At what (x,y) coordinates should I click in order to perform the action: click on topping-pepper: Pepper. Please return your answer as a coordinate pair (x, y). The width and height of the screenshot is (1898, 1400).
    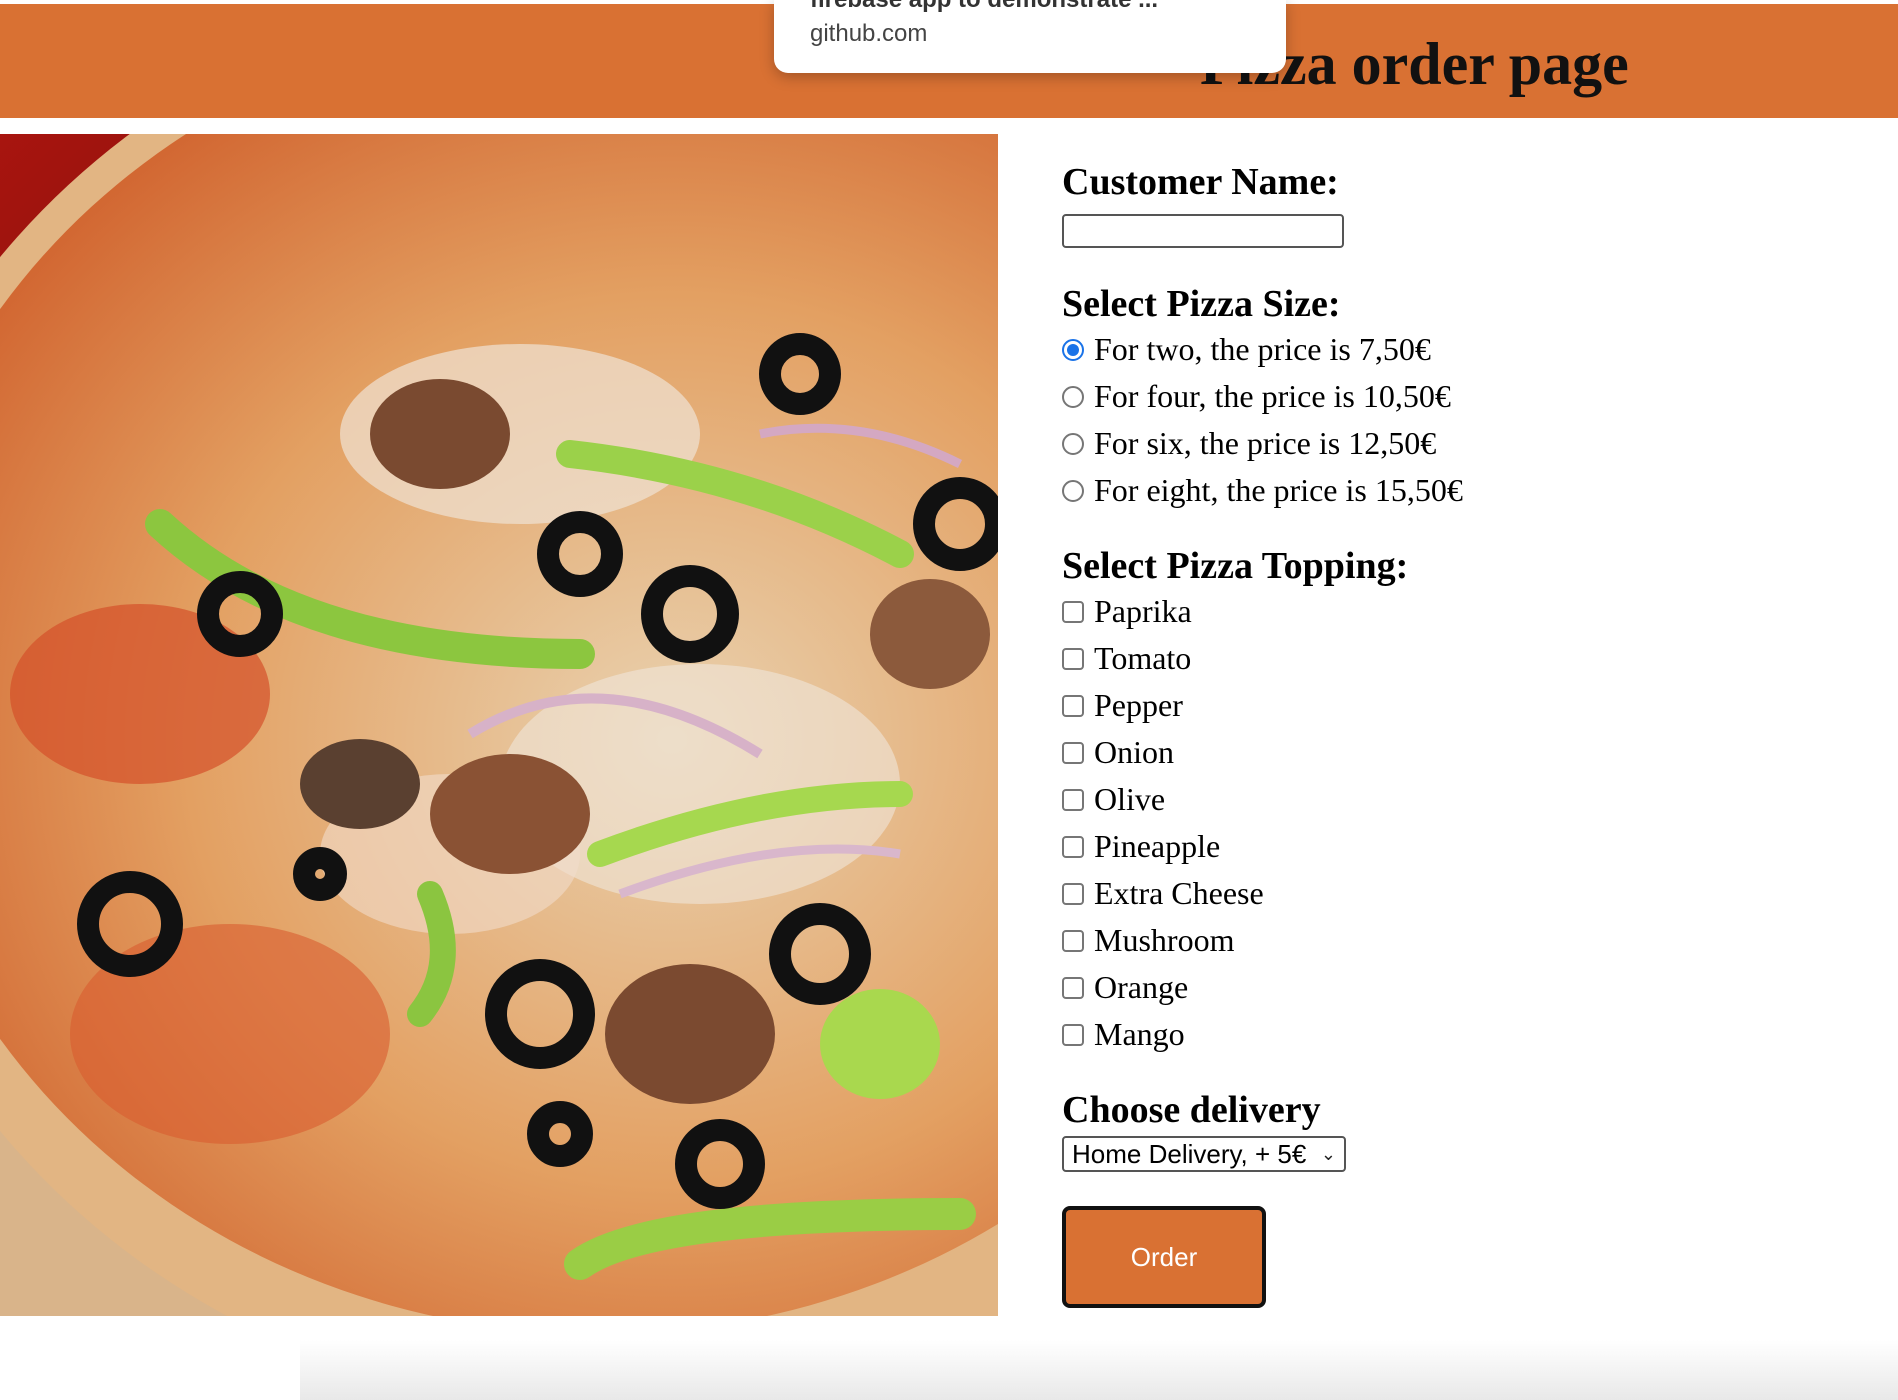
    Looking at the image, I should click on (1442, 705).